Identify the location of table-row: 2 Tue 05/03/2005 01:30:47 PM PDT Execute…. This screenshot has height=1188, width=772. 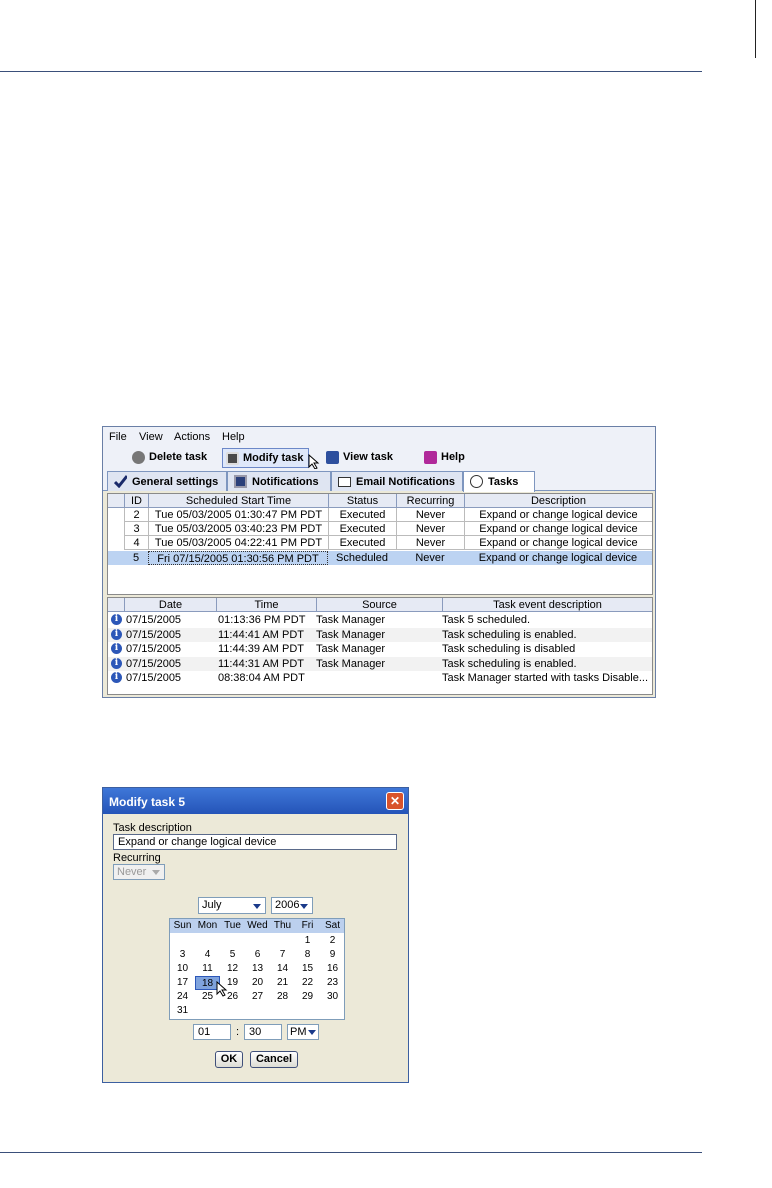
(380, 515).